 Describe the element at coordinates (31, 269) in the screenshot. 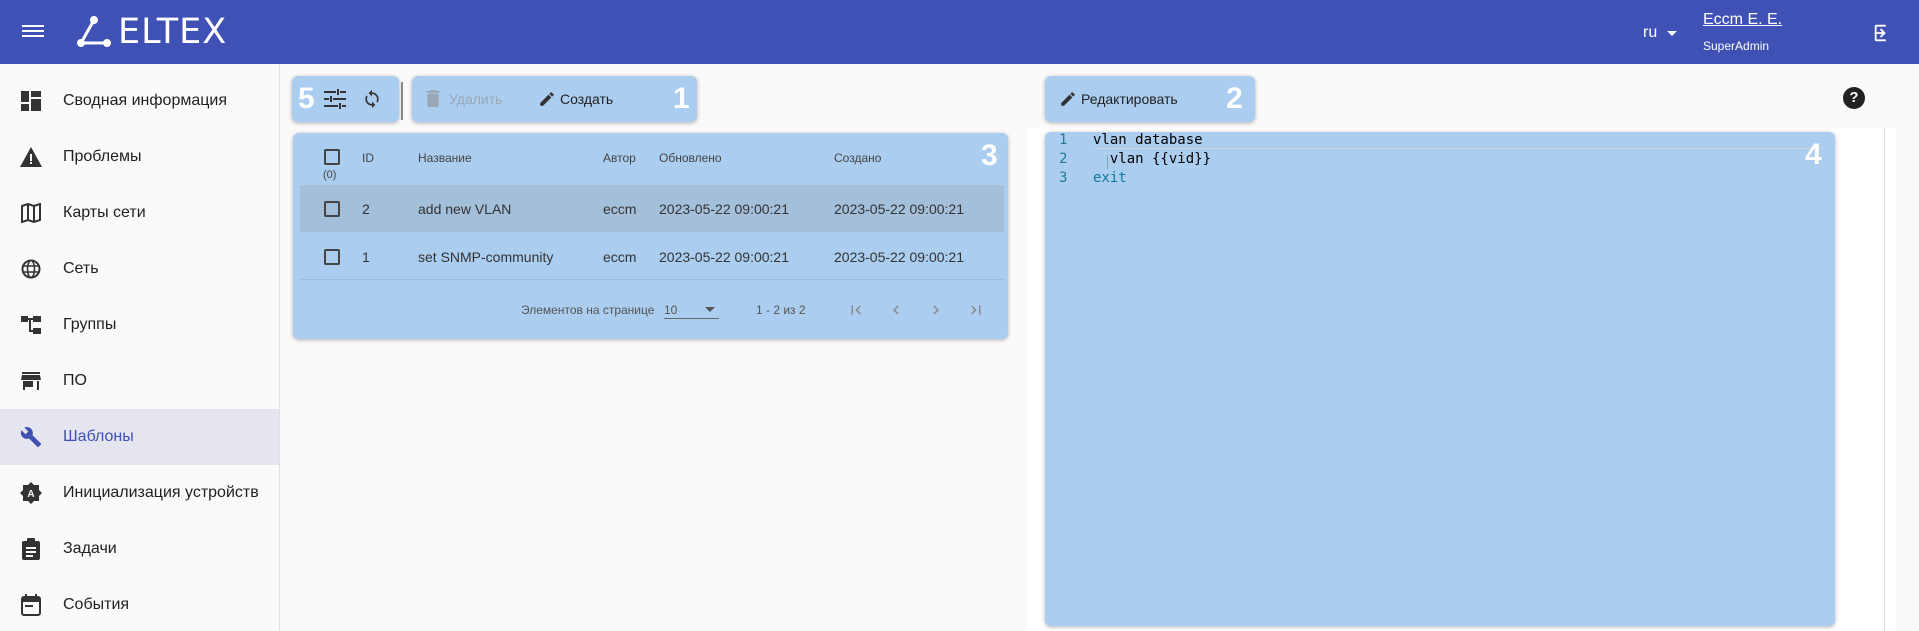

I see `globe-icon` at that location.